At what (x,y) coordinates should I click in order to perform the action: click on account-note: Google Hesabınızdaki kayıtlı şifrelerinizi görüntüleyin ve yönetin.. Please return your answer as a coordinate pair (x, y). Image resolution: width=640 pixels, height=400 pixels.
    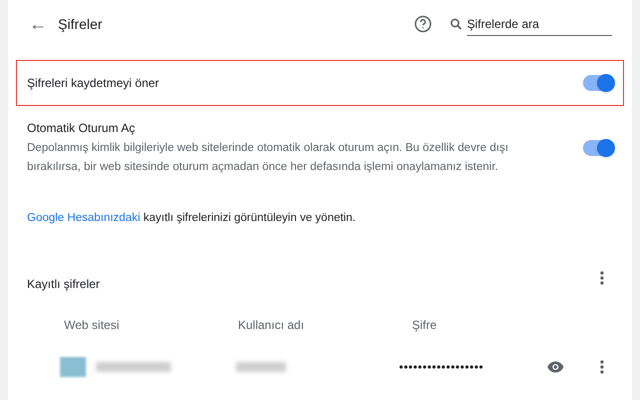
    Looking at the image, I should click on (192, 218).